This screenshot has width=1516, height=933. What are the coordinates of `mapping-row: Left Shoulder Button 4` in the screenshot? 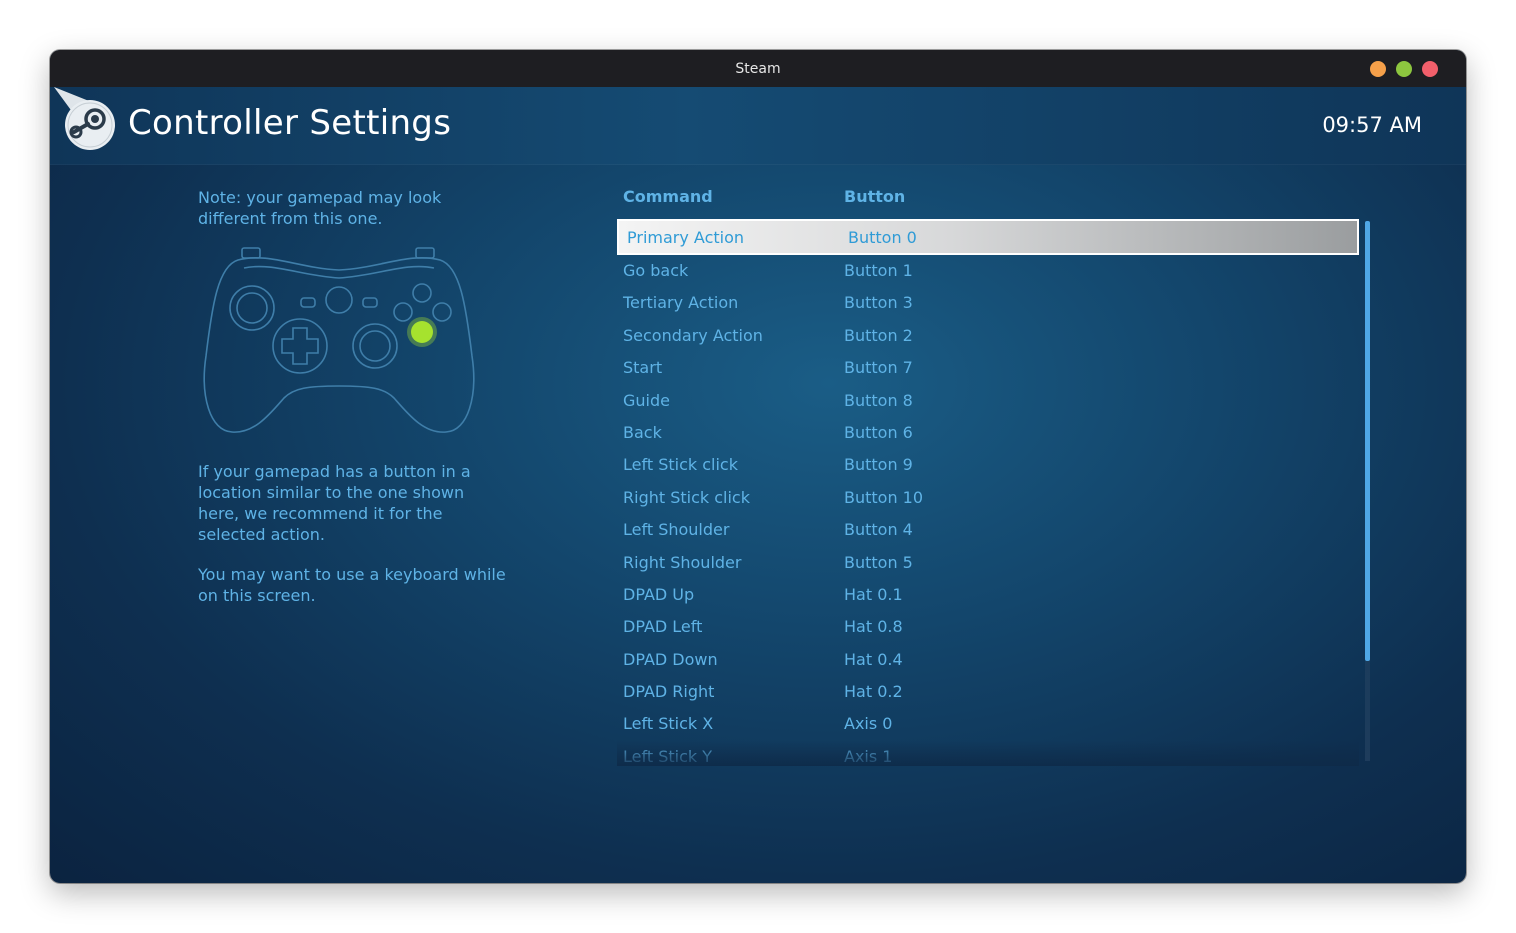 It's located at (988, 530).